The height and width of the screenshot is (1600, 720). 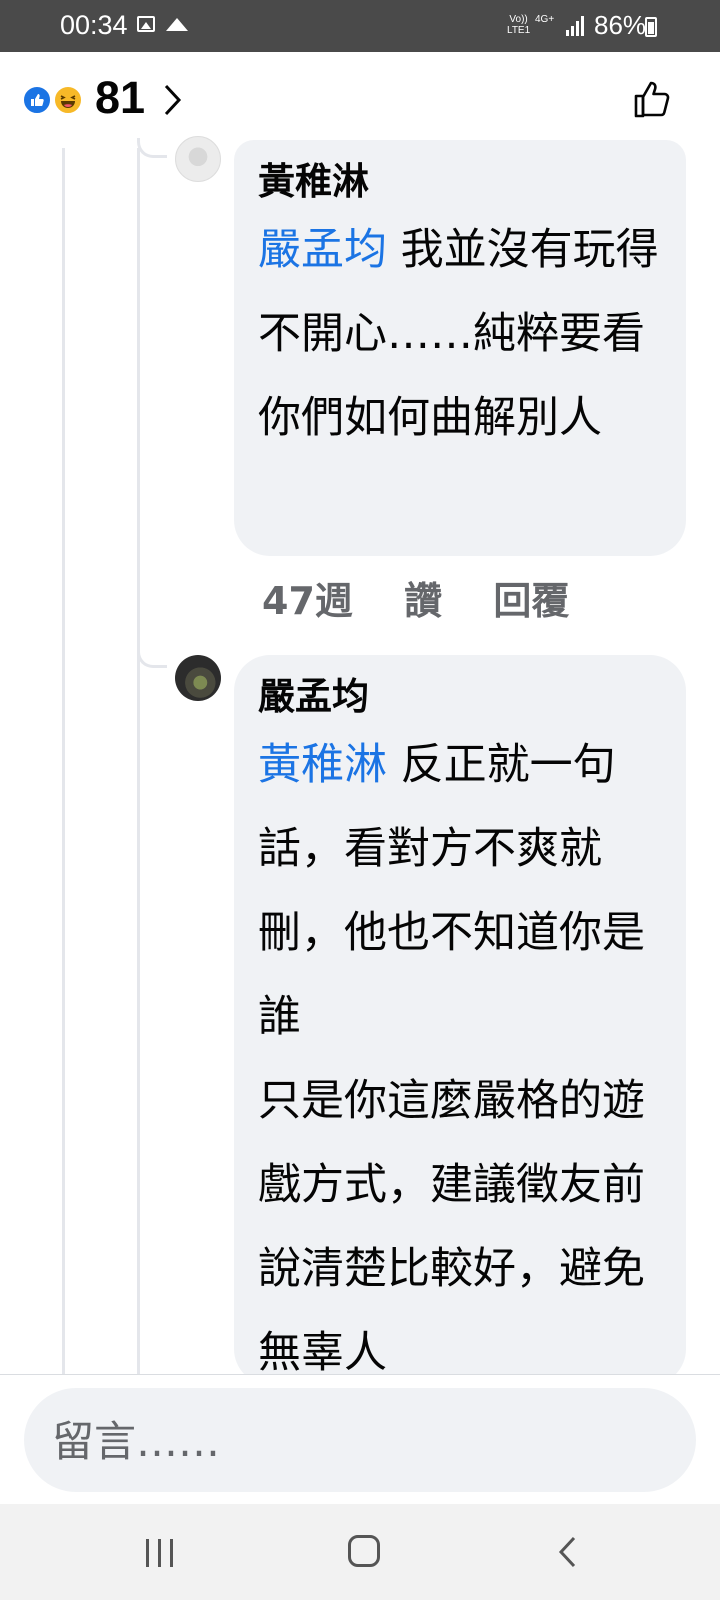 What do you see at coordinates (576, 25) in the screenshot?
I see `signal-icon` at bounding box center [576, 25].